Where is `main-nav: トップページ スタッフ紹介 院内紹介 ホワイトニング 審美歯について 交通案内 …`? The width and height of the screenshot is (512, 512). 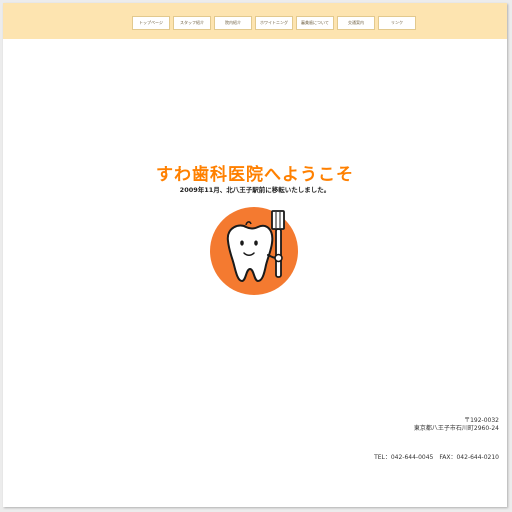
main-nav: トップページ スタッフ紹介 院内紹介 ホワイトニング 審美歯について 交通案内 … is located at coordinates (274, 23).